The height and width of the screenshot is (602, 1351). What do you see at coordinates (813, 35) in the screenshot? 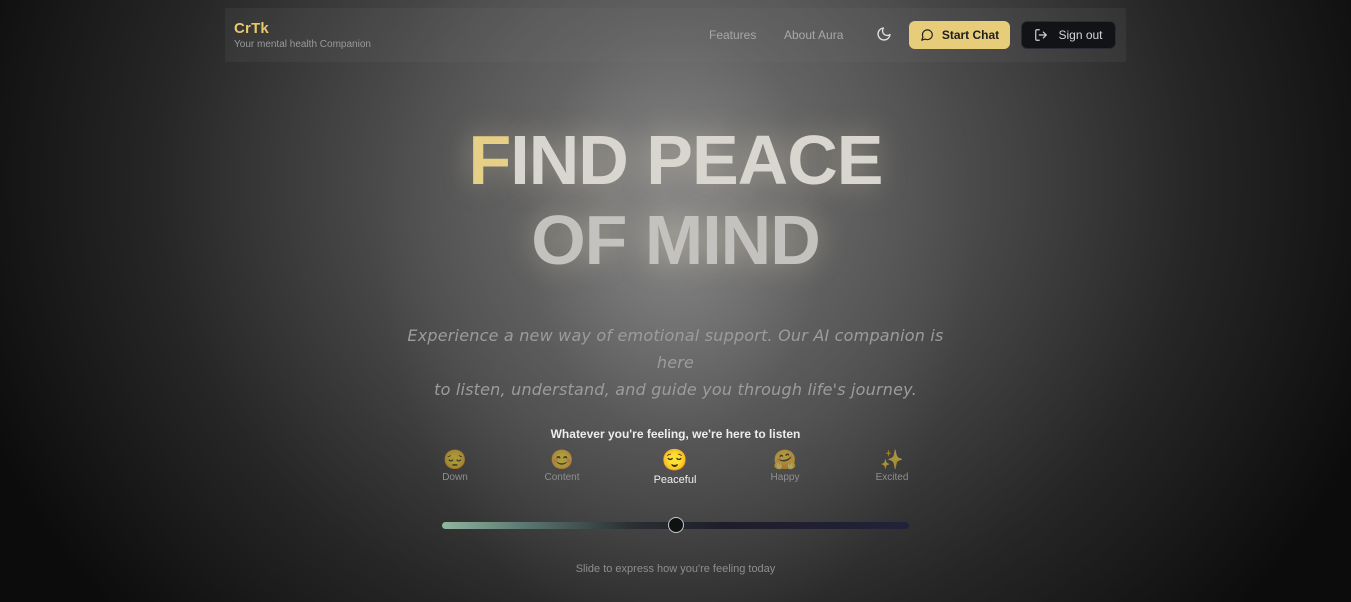
I see `nav-link-about-aura: About Aura` at bounding box center [813, 35].